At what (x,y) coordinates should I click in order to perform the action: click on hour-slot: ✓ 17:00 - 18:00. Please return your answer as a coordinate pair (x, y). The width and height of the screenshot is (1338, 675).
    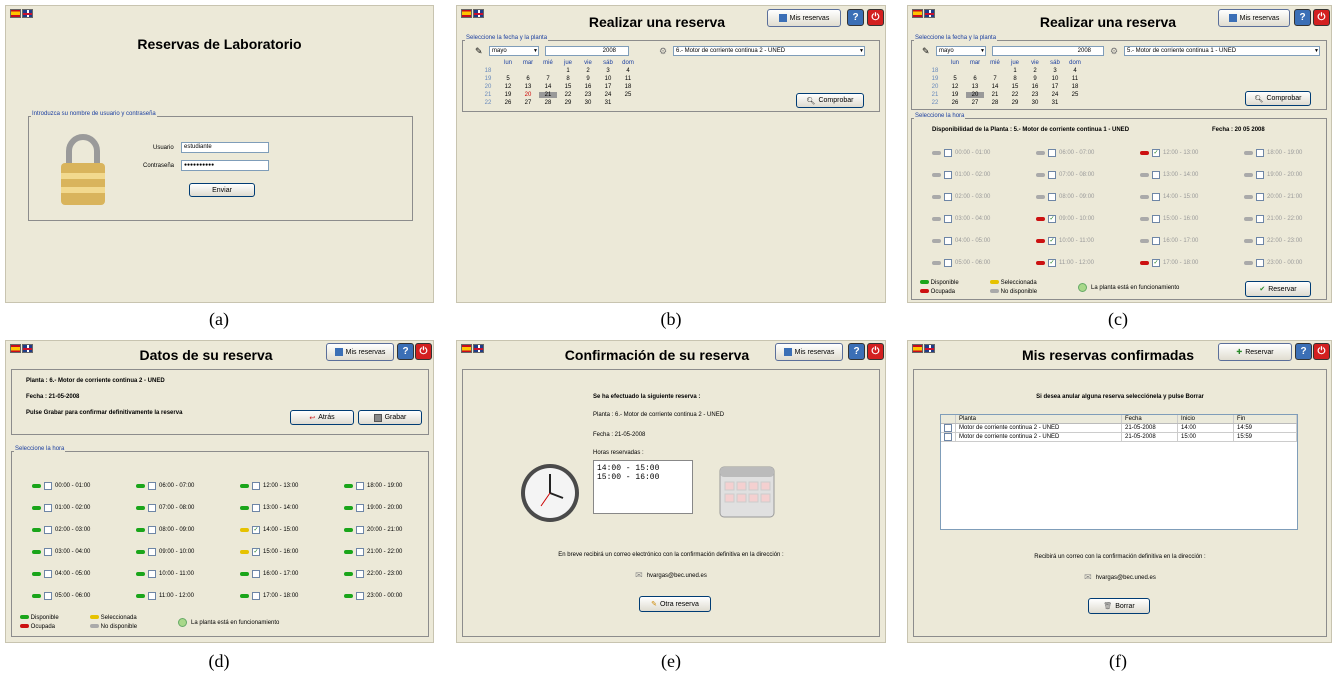
    Looking at the image, I should click on (1169, 263).